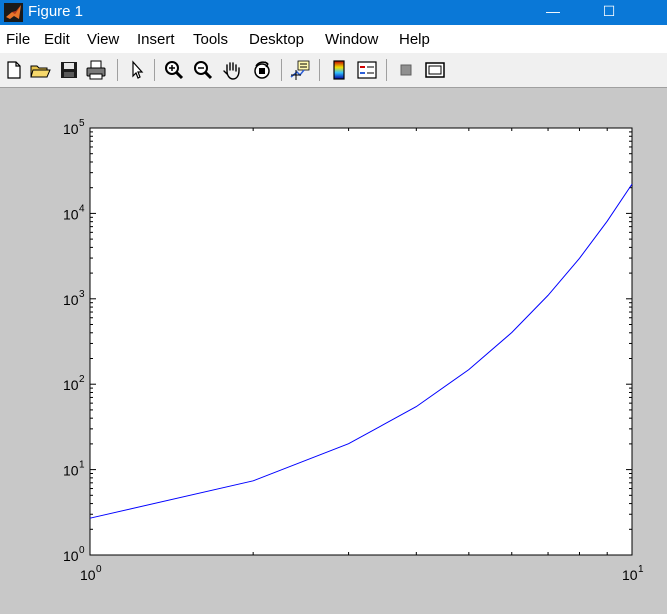 The height and width of the screenshot is (614, 667). I want to click on data-cursor-icon, so click(300, 70).